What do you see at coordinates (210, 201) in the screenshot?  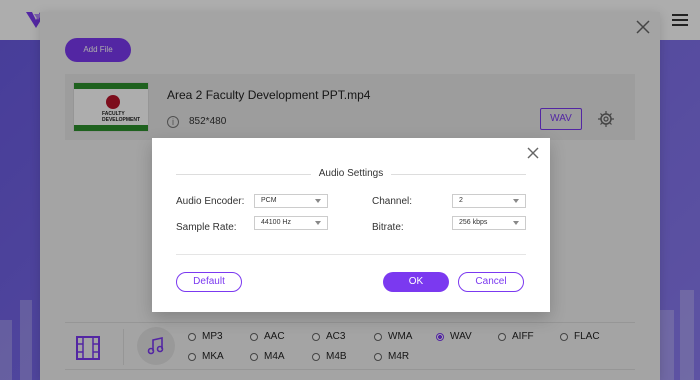 I see `audio-encoder-label: Audio Encoder:` at bounding box center [210, 201].